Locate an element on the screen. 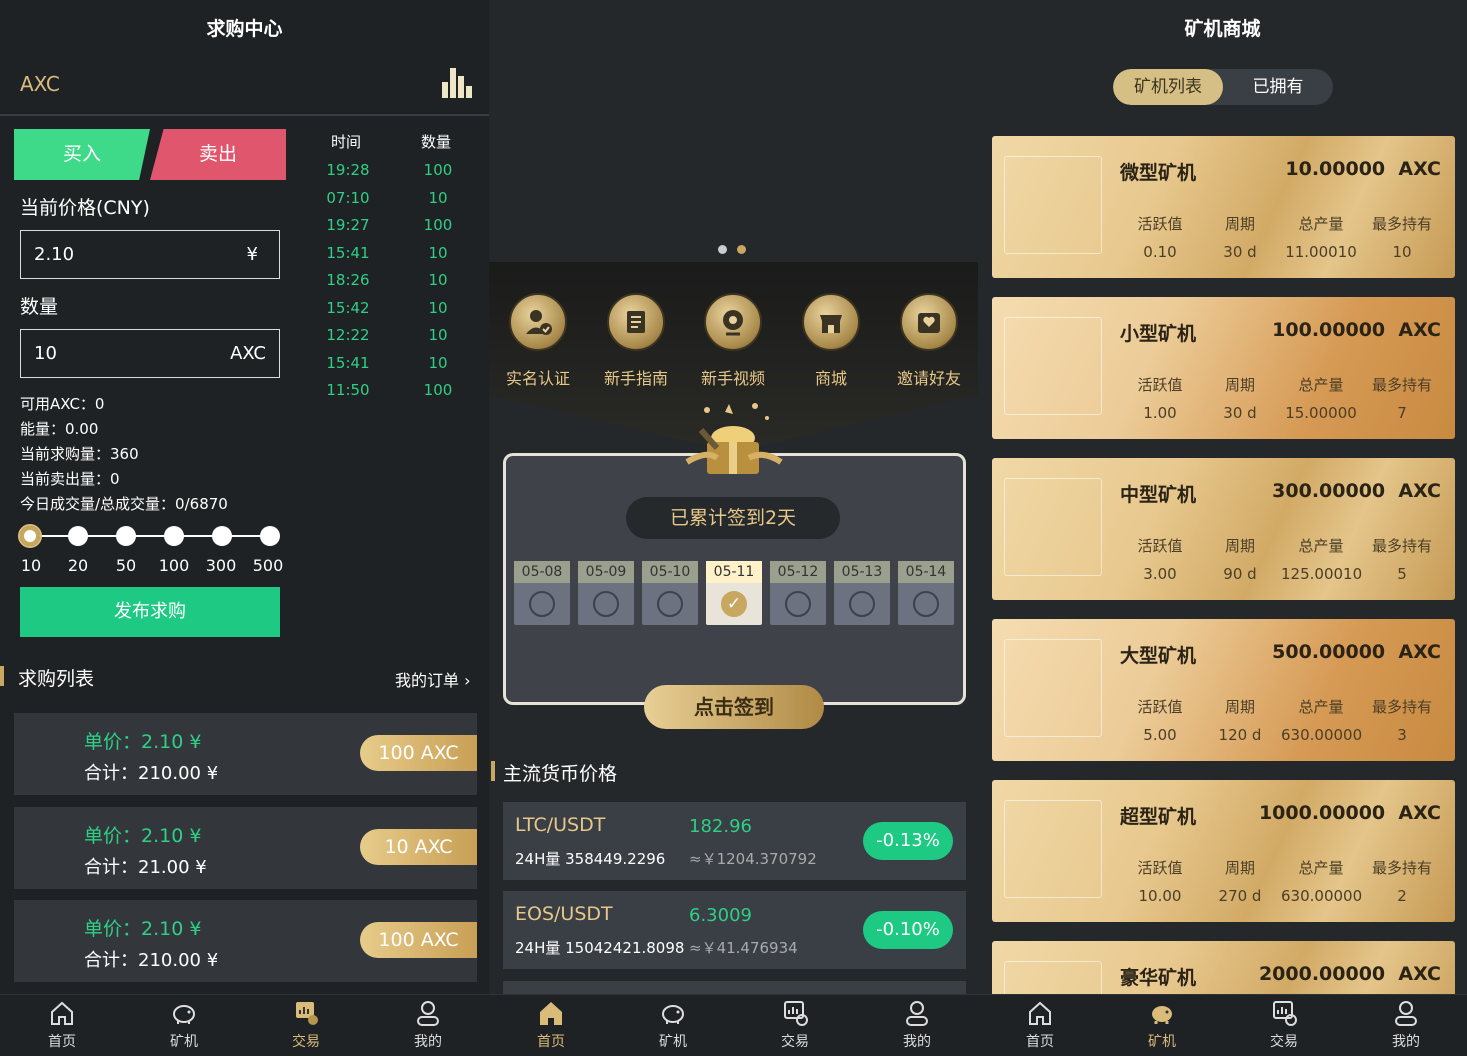 The width and height of the screenshot is (1467, 1056). carousel-dot is located at coordinates (722, 249).